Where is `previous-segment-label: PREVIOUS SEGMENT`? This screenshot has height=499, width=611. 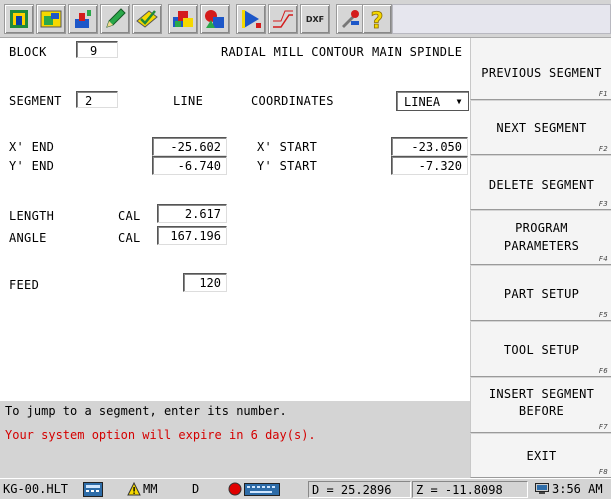
previous-segment-label: PREVIOUS SEGMENT is located at coordinates (541, 73).